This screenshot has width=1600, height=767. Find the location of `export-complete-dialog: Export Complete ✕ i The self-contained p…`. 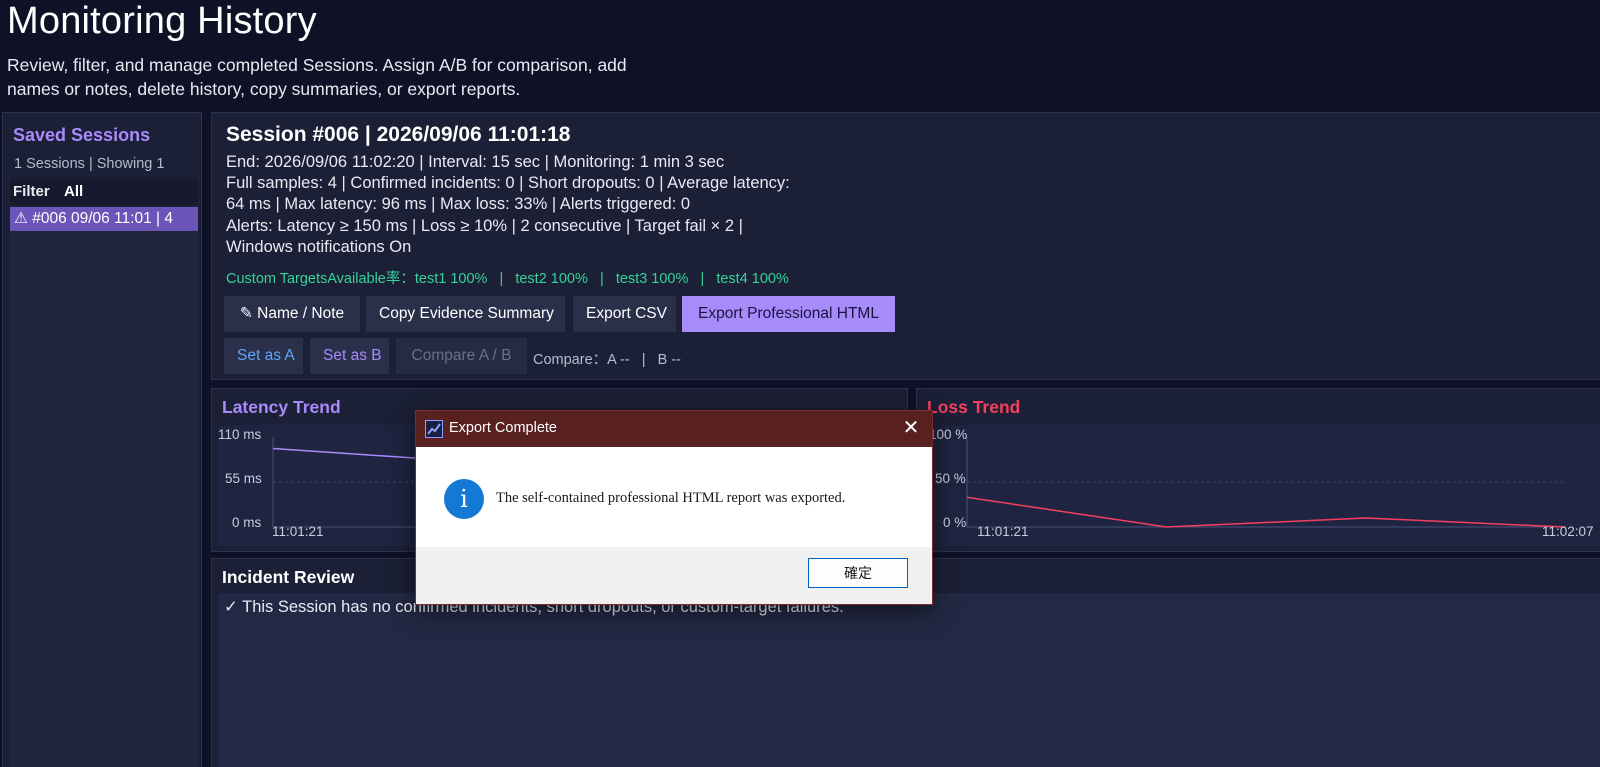

export-complete-dialog: Export Complete ✕ i The self-contained p… is located at coordinates (674, 507).